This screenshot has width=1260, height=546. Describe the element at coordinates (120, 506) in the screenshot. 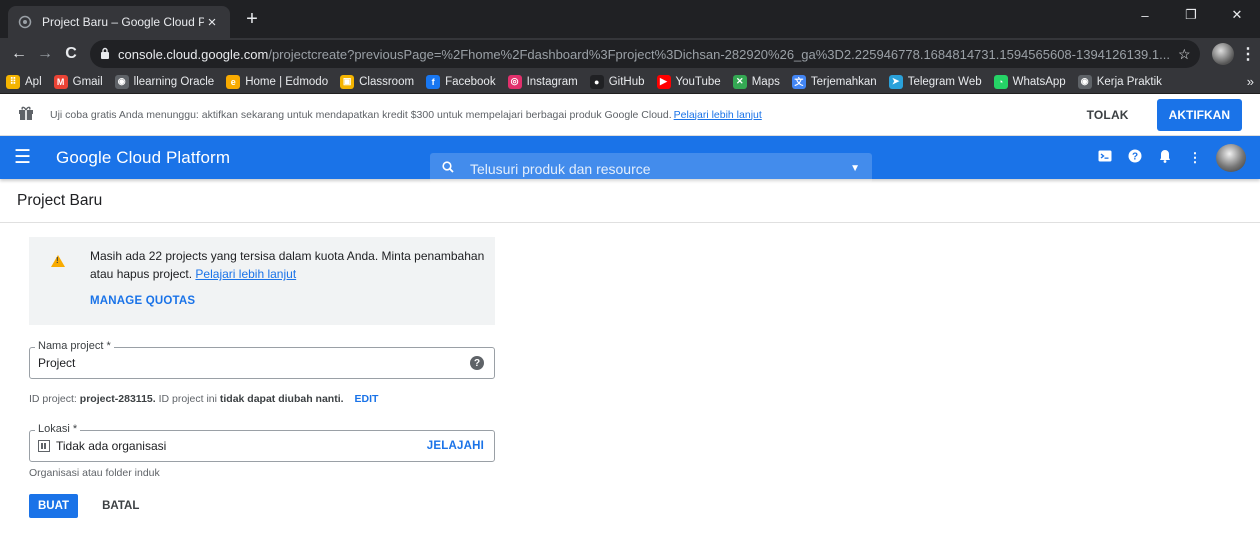

I see `cancel-button: BATAL` at that location.